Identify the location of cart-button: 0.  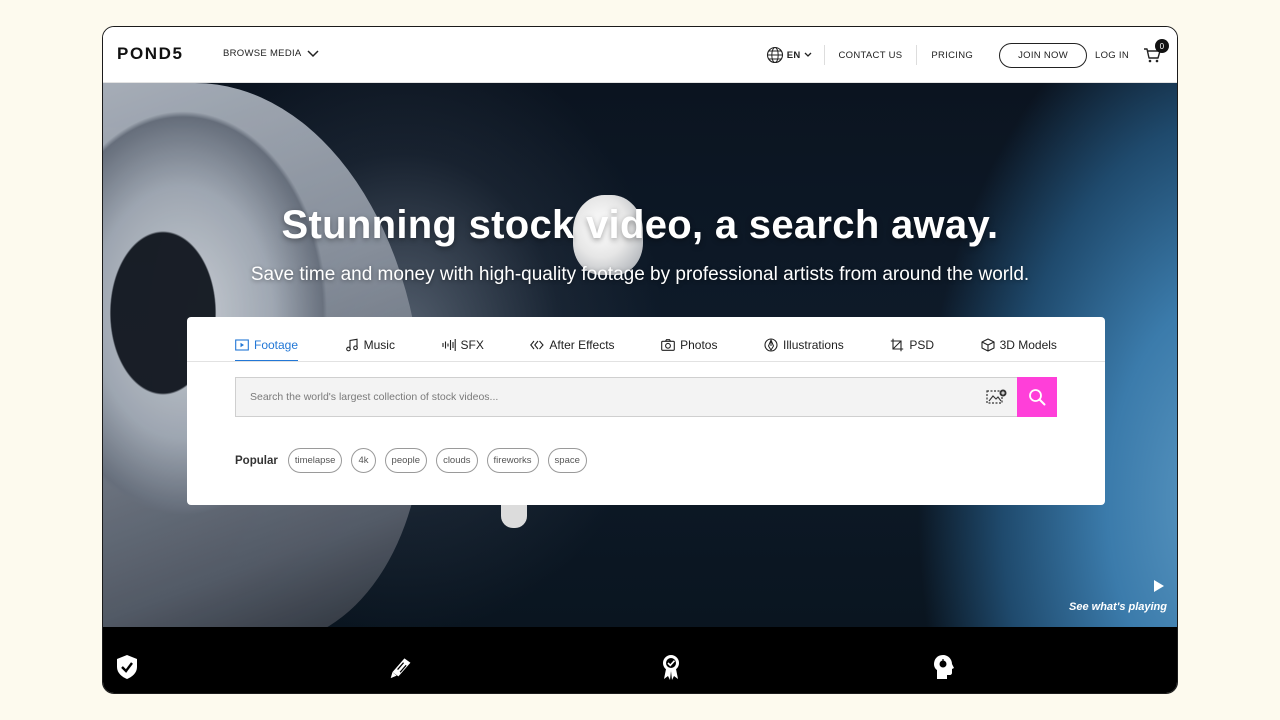
(1156, 52).